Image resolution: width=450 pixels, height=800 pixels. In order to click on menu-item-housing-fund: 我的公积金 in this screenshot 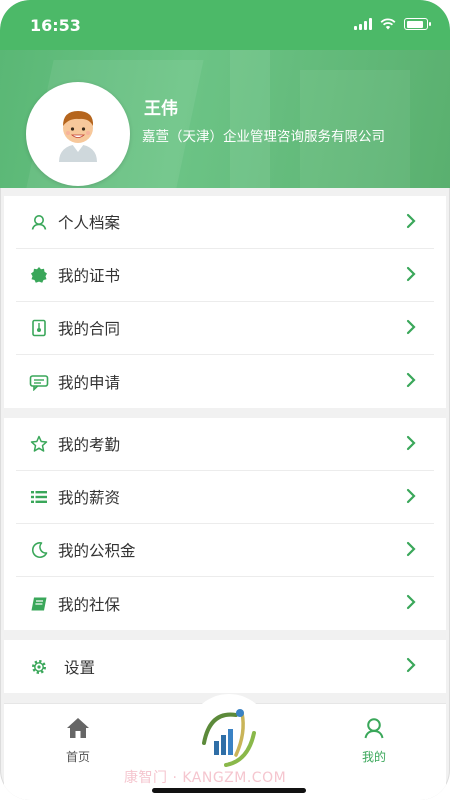, I will do `click(225, 550)`.